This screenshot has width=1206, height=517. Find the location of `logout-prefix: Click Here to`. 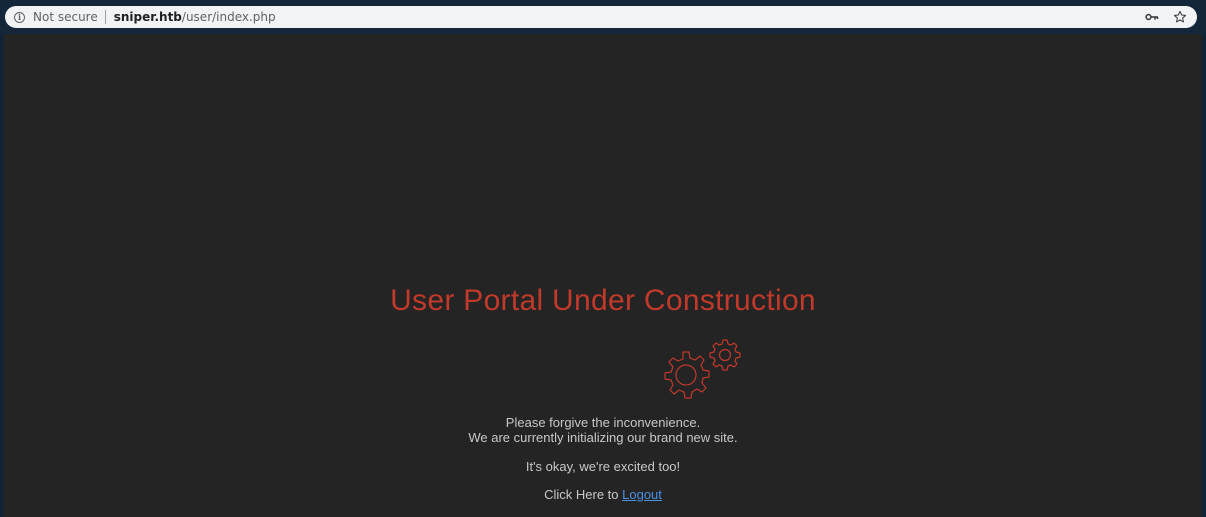

logout-prefix: Click Here to is located at coordinates (583, 494).